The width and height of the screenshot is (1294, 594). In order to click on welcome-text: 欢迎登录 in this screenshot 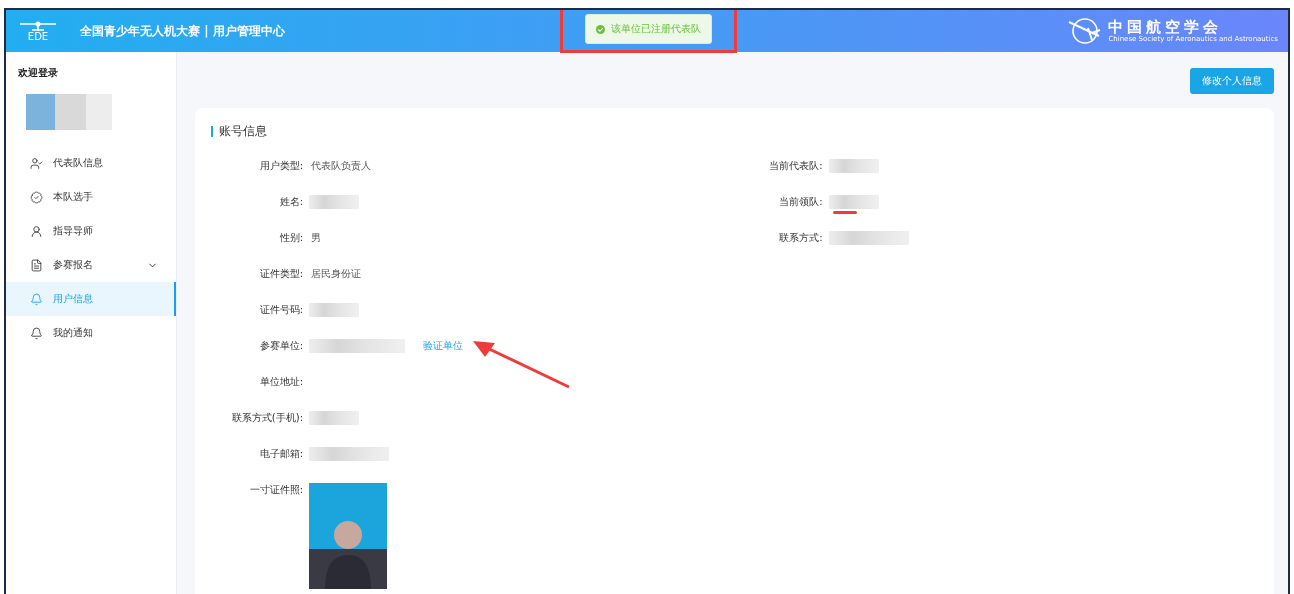, I will do `click(38, 73)`.